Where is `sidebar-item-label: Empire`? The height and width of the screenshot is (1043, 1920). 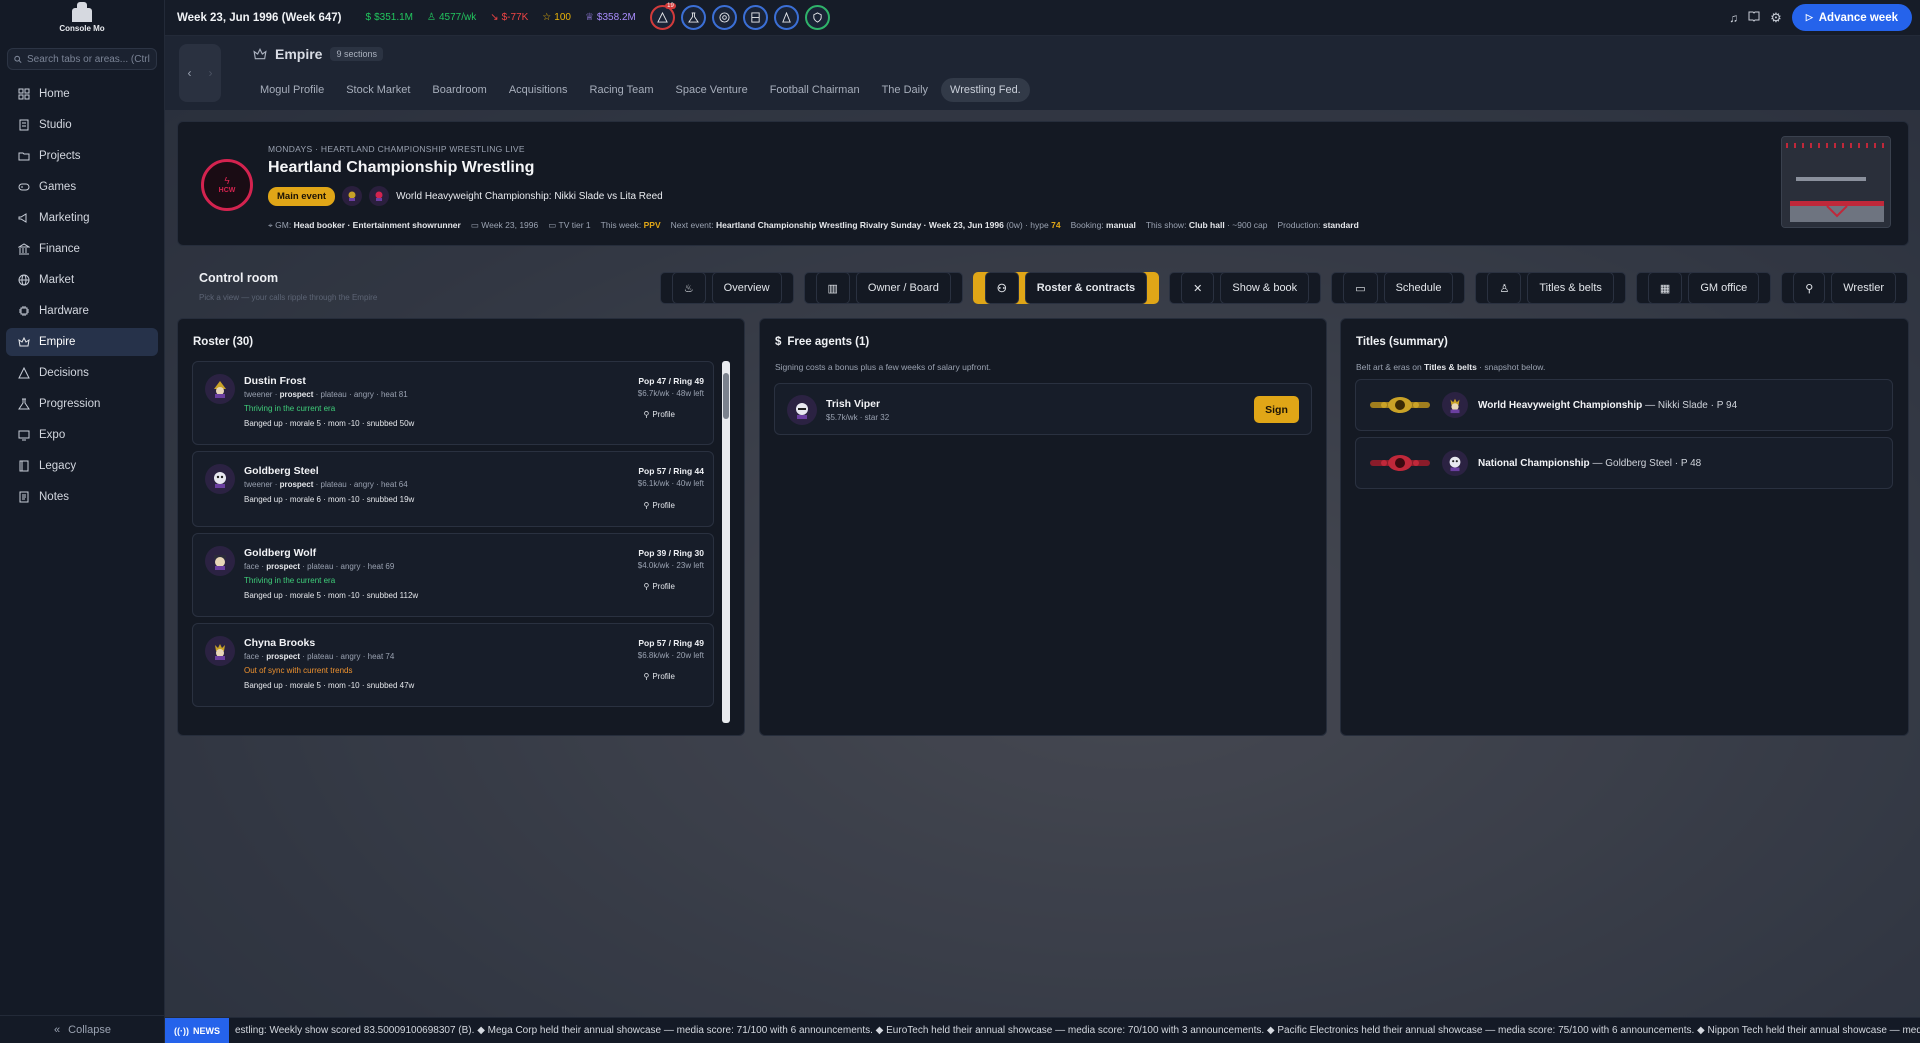 sidebar-item-label: Empire is located at coordinates (57, 342).